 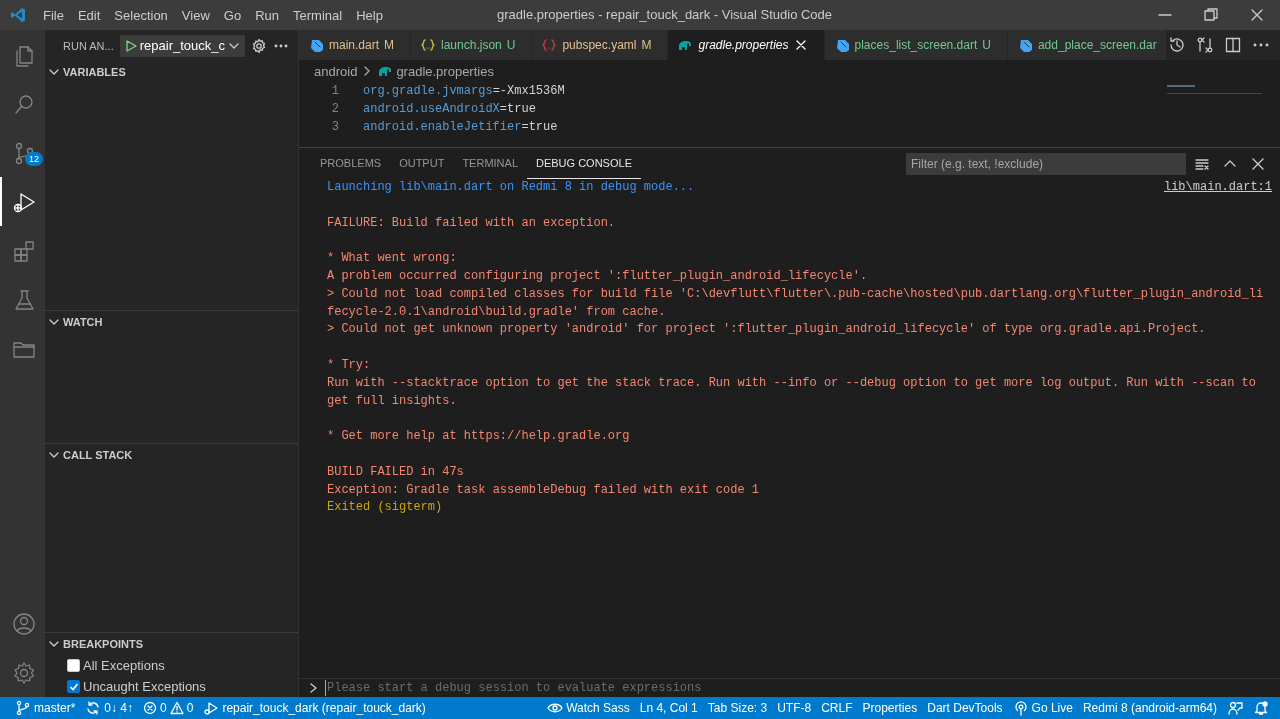 What do you see at coordinates (1177, 45) in the screenshot?
I see `history-icon` at bounding box center [1177, 45].